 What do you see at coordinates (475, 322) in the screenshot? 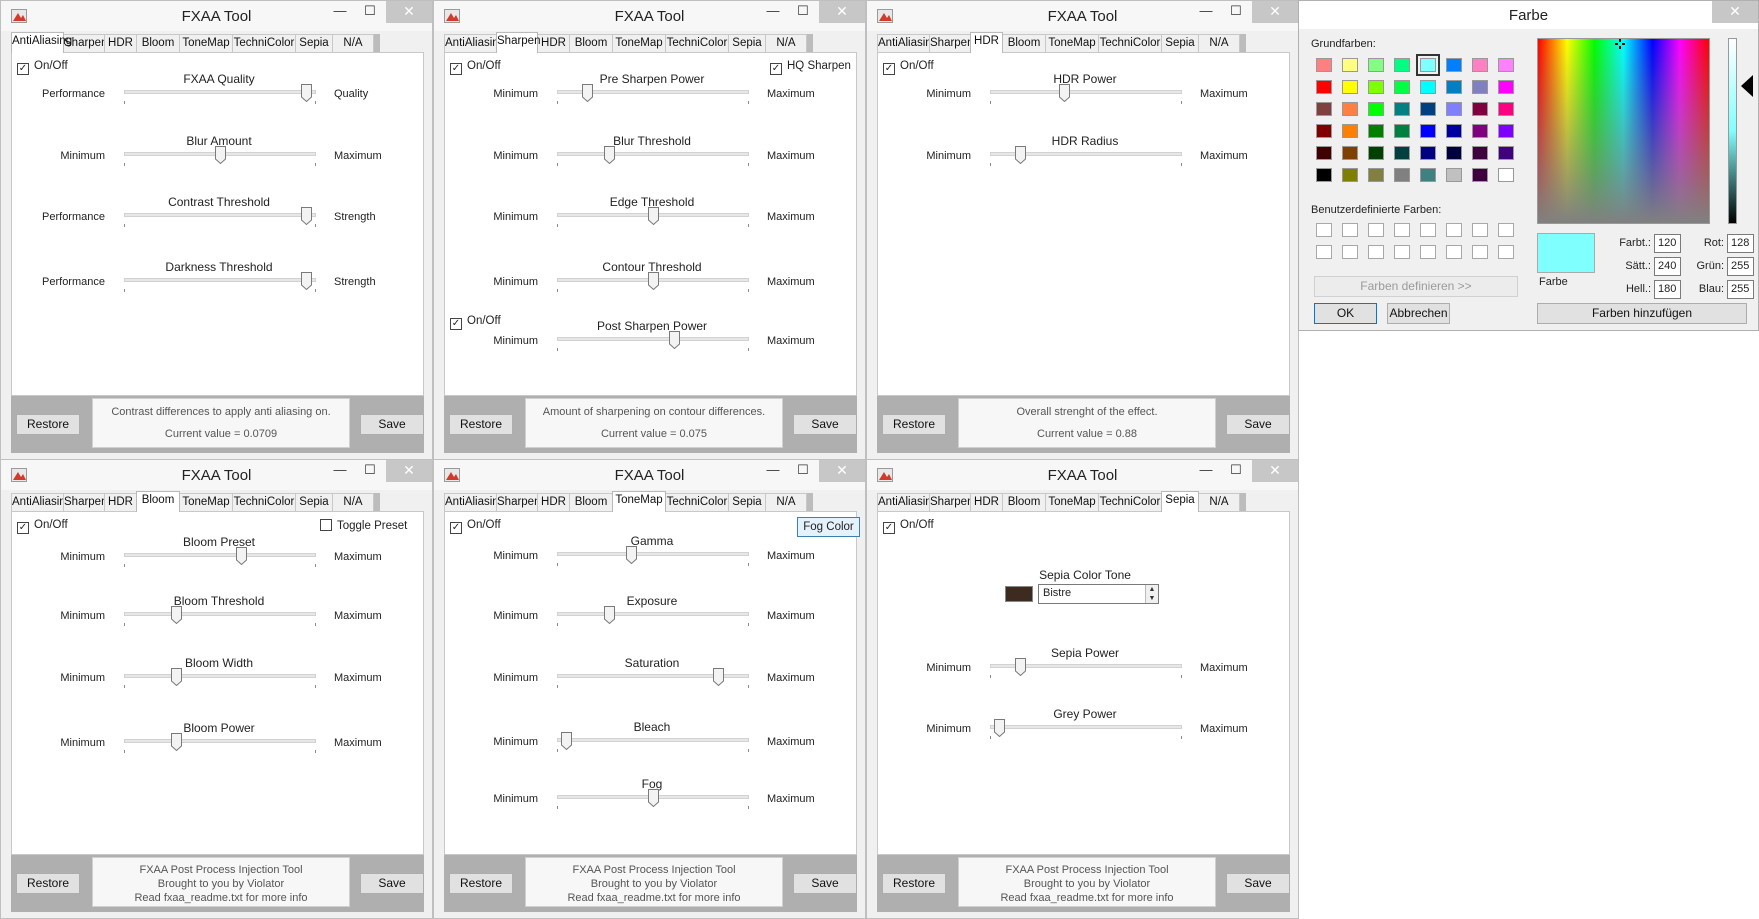
I see `post-sharpen-onoff-checkbox: ✓ On/Off` at bounding box center [475, 322].